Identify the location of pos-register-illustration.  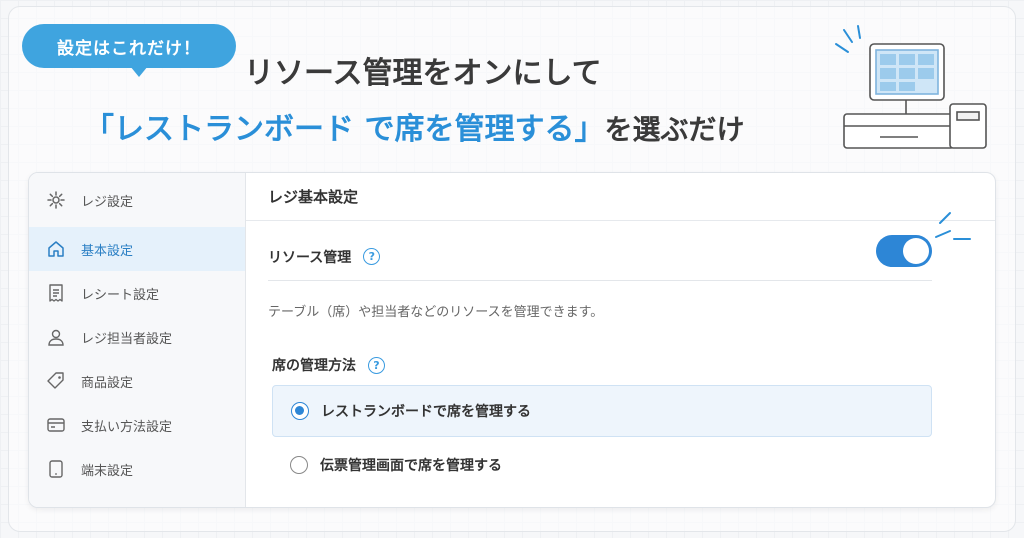
(911, 87).